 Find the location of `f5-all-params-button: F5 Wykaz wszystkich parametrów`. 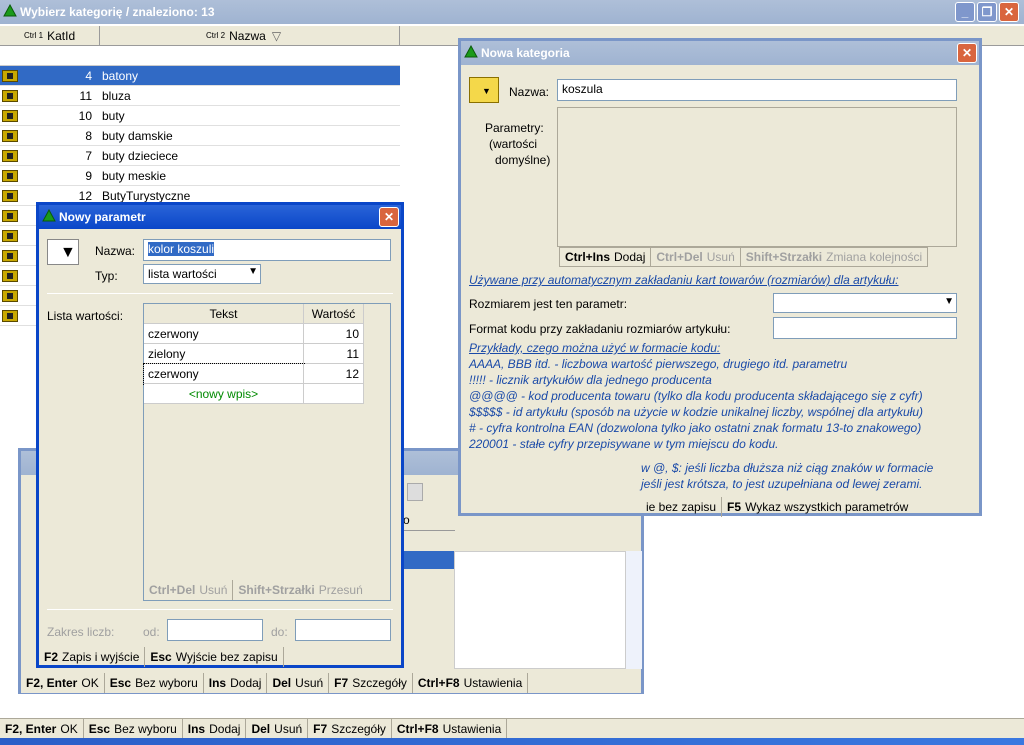

f5-all-params-button: F5 Wykaz wszystkich parametrów is located at coordinates (817, 507).